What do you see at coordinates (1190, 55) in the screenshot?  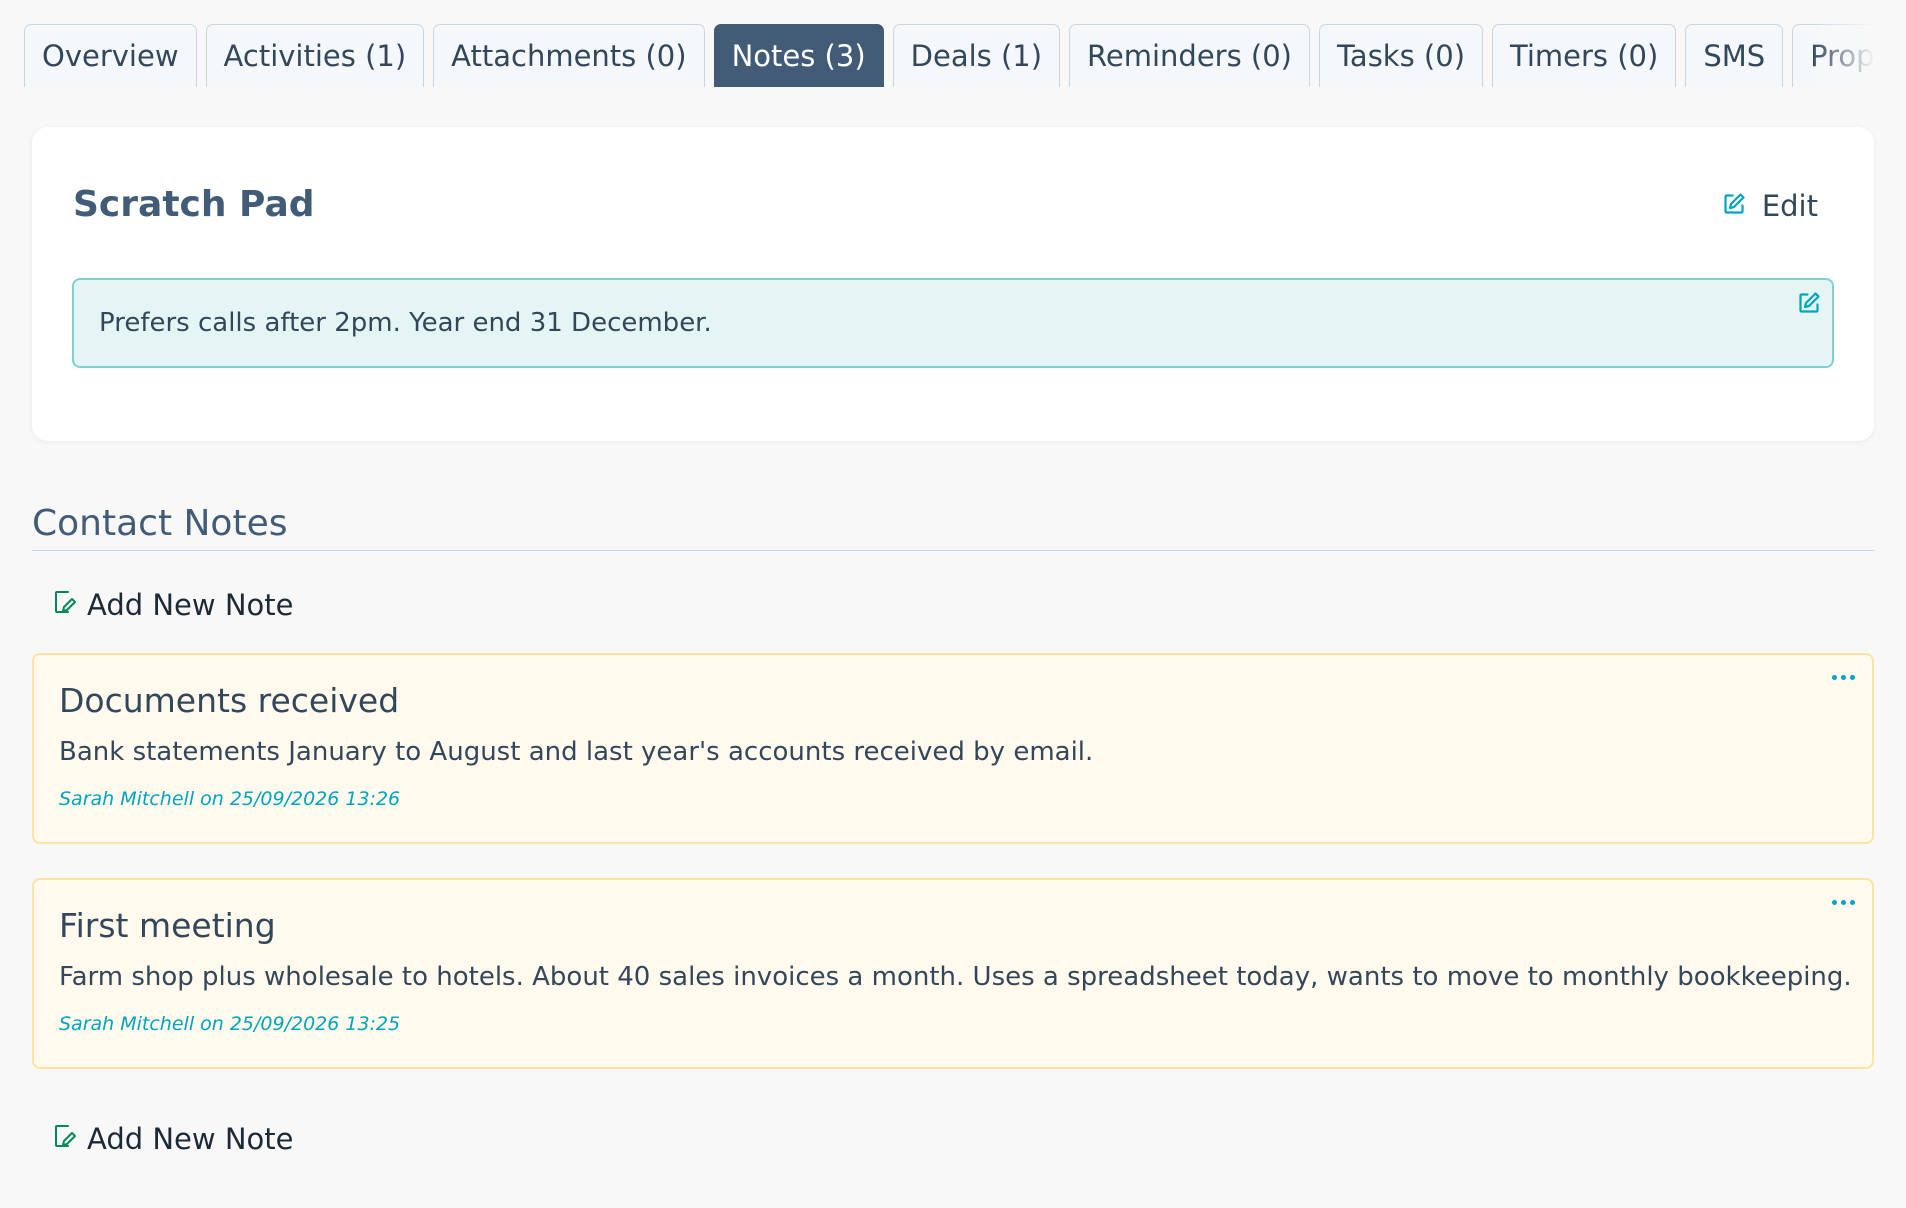 I see `tab-reminders: Reminders (0)` at bounding box center [1190, 55].